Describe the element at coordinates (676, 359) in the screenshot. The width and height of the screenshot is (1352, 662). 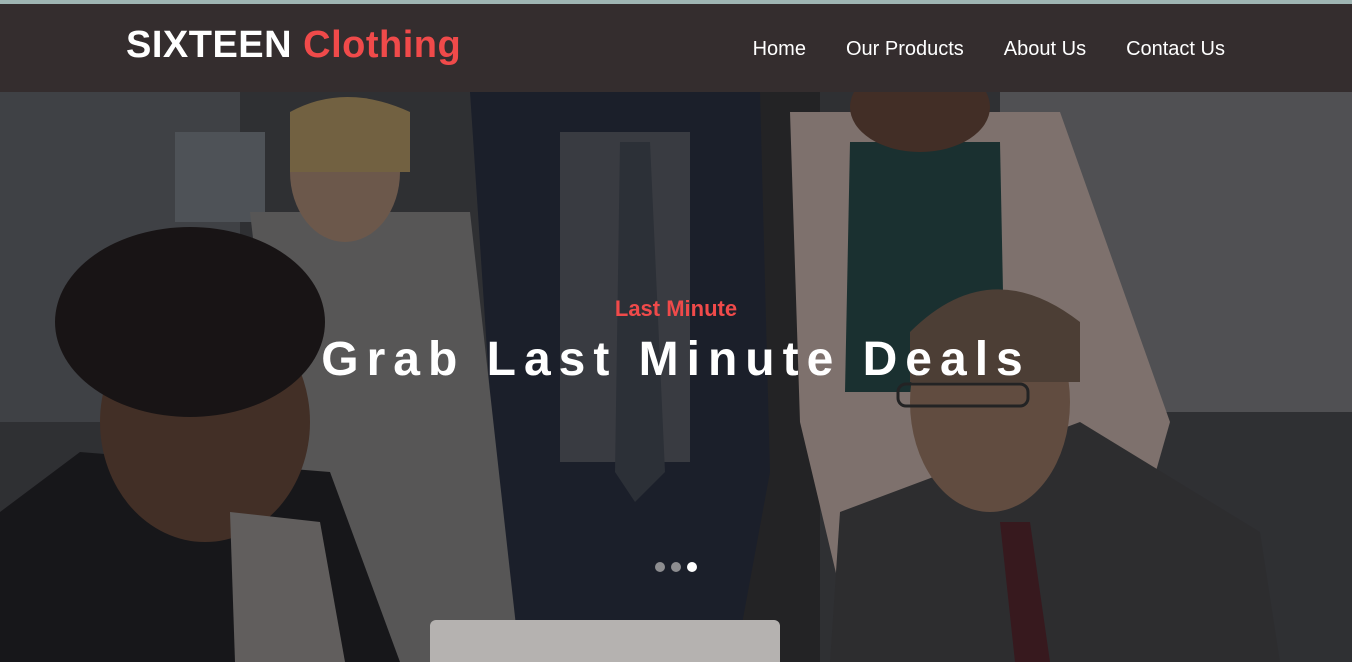
I see `hero-title: Grab Last Minute Deals` at that location.